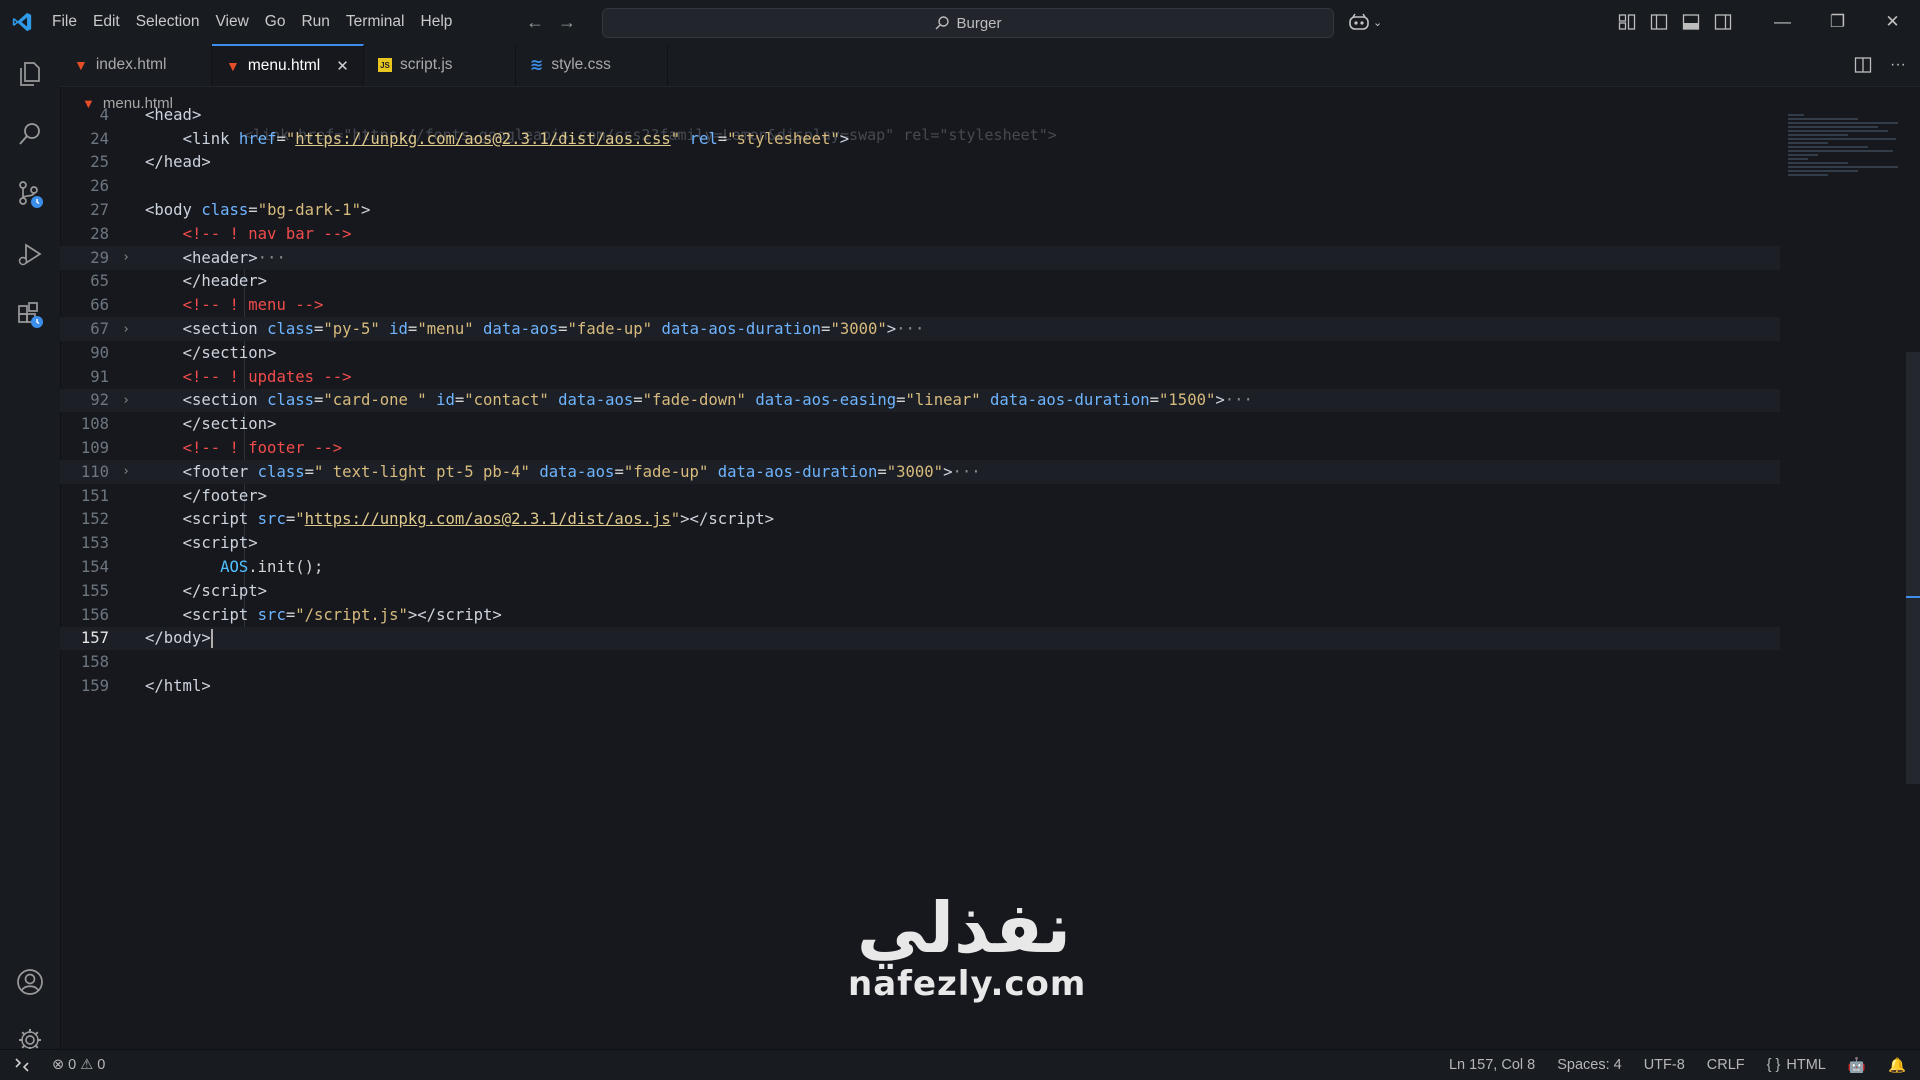  I want to click on css-file-icon: ≋, so click(537, 65).